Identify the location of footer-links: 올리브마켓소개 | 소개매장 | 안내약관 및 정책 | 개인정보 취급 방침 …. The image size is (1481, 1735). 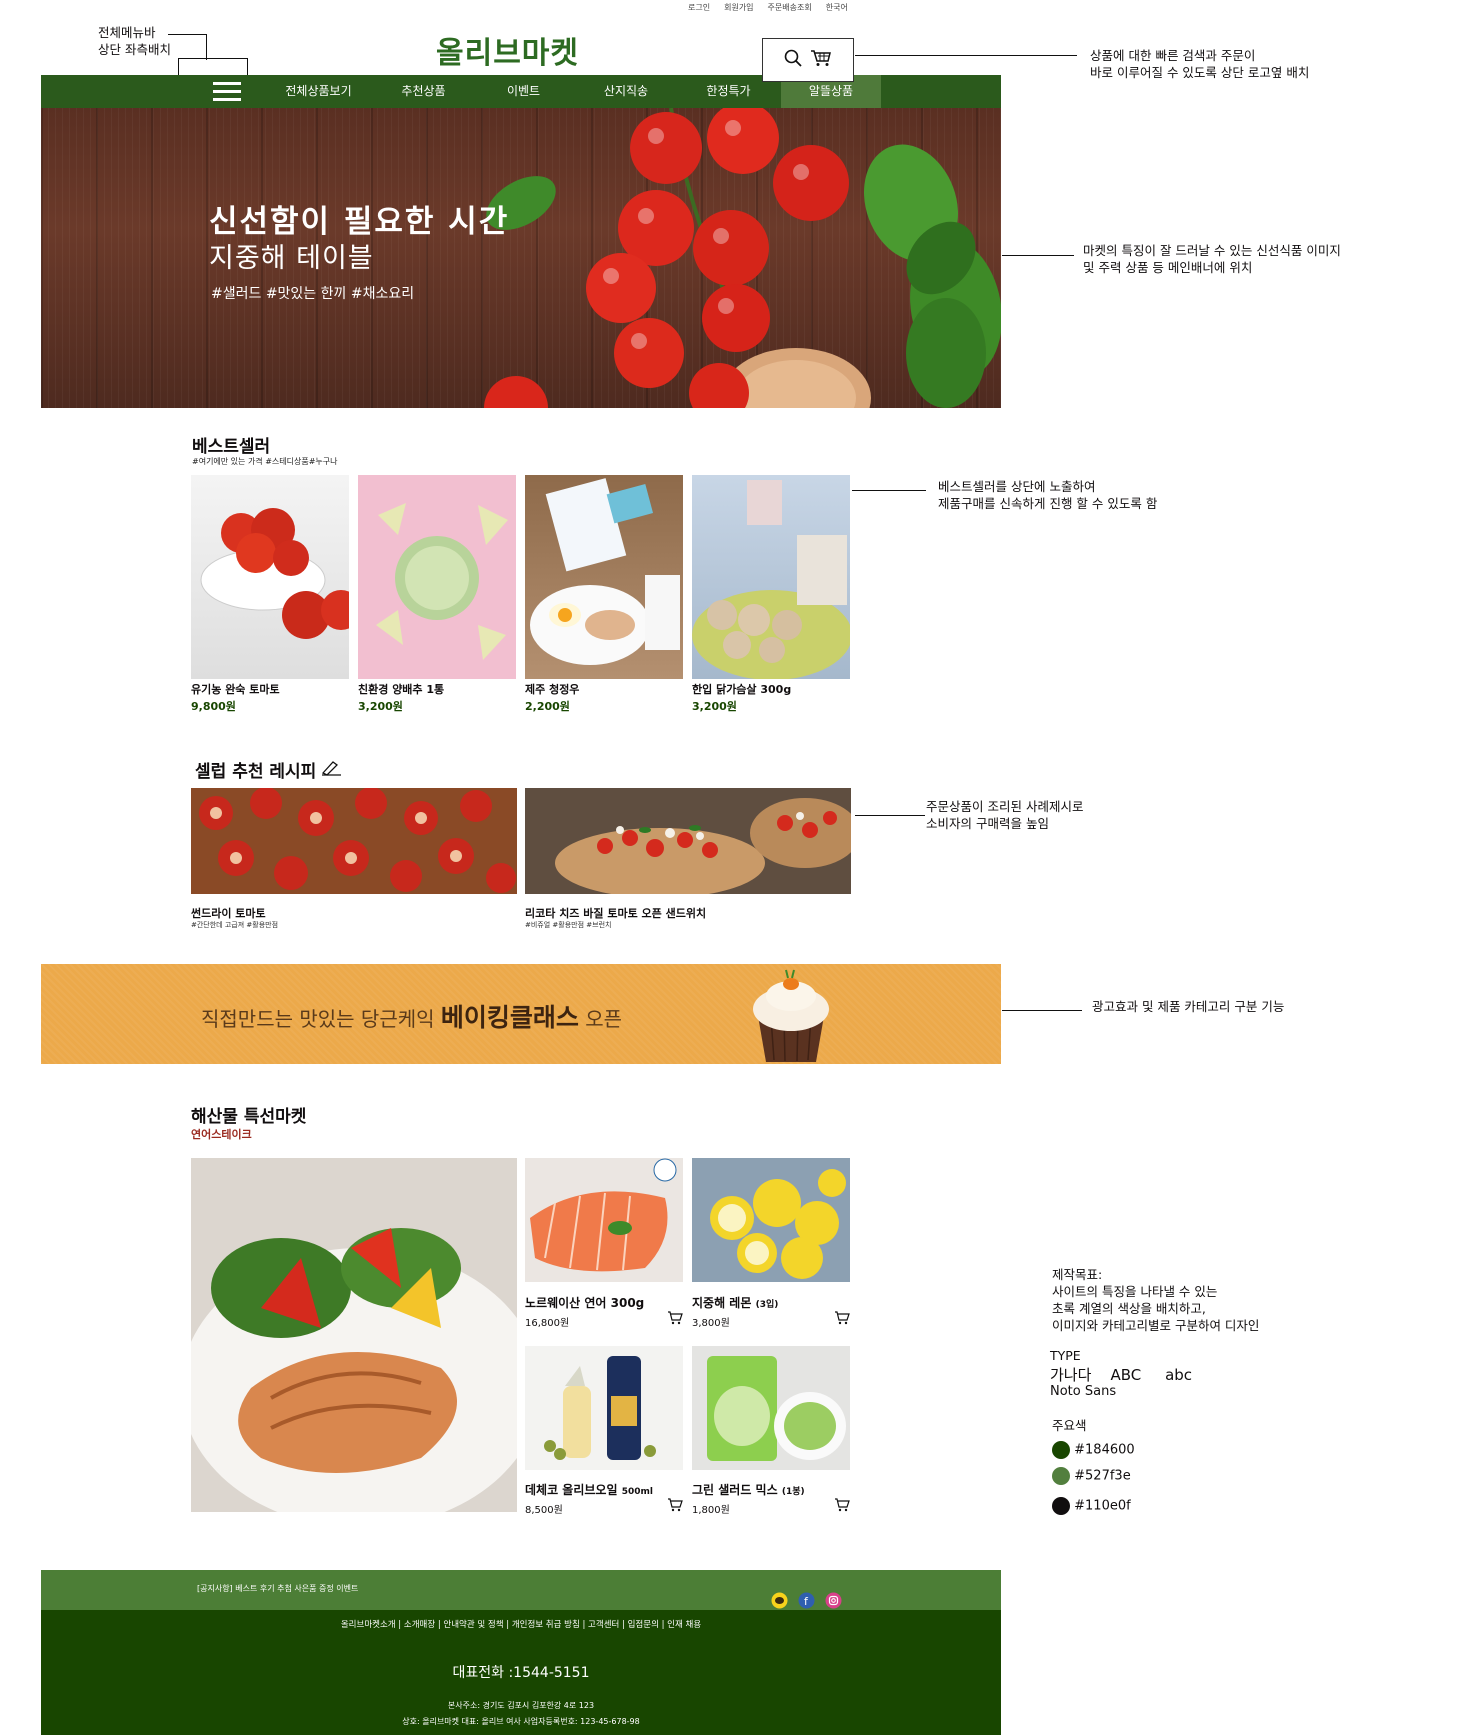
(521, 1624).